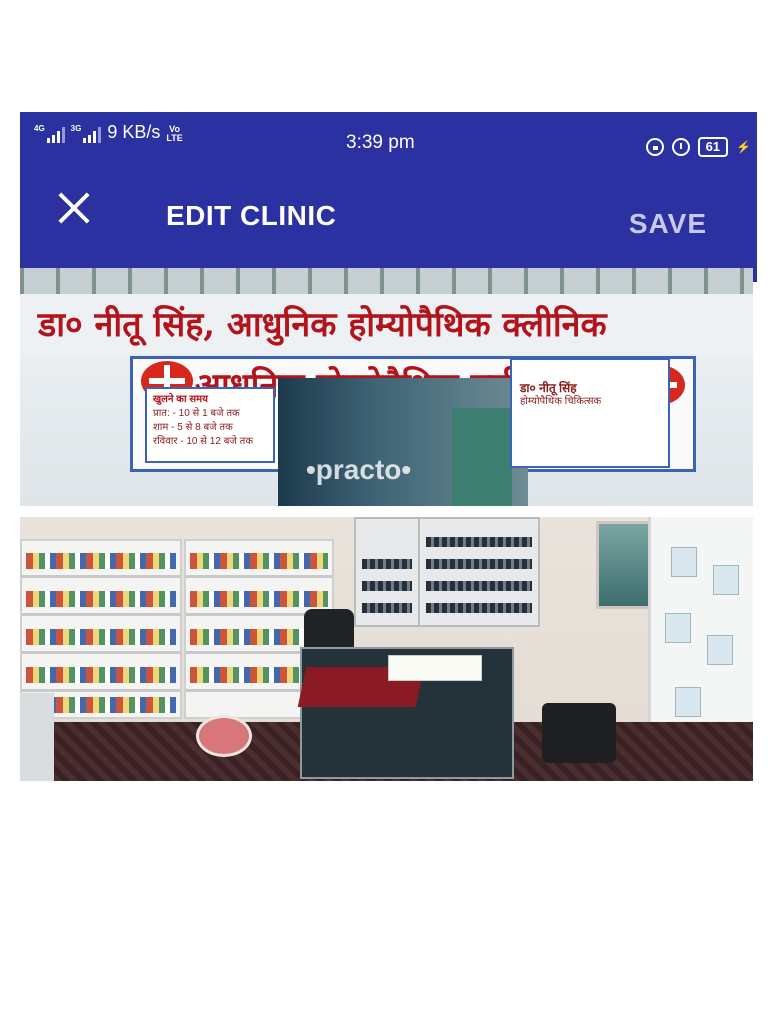 The height and width of the screenshot is (1024, 777). I want to click on status-right: 61 ⚡, so click(698, 147).